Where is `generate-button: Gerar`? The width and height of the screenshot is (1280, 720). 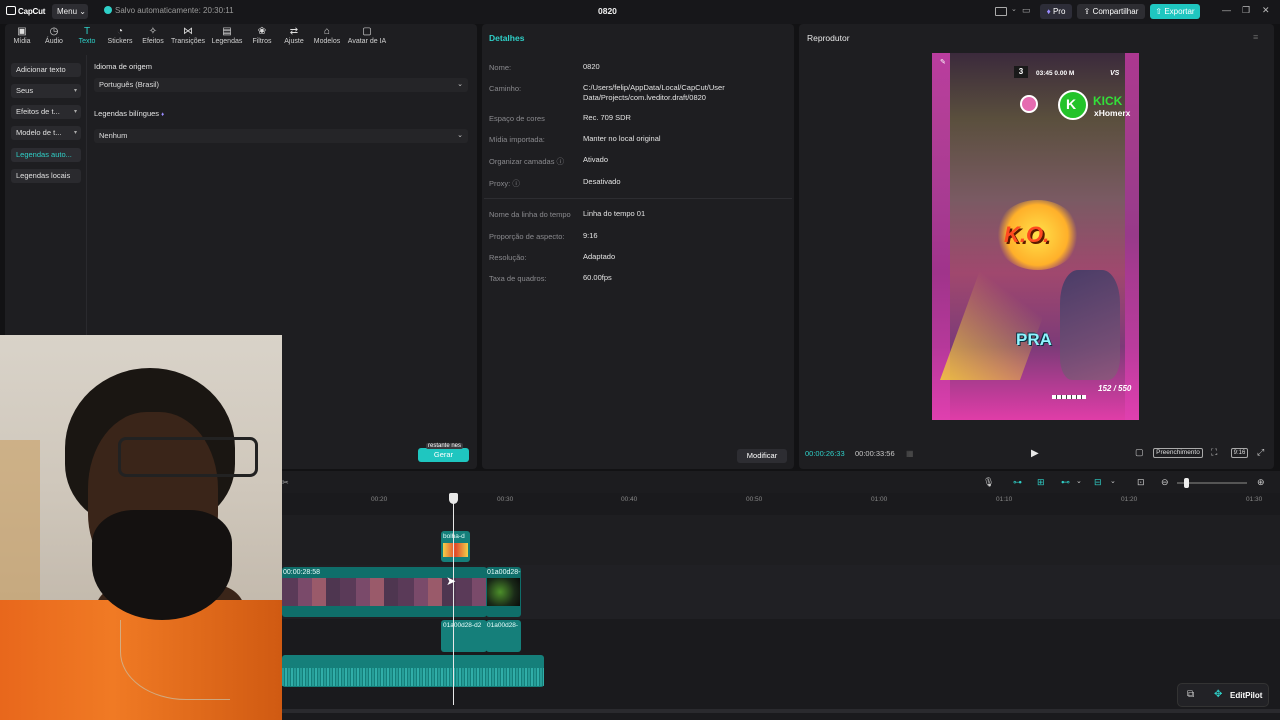 generate-button: Gerar is located at coordinates (443, 455).